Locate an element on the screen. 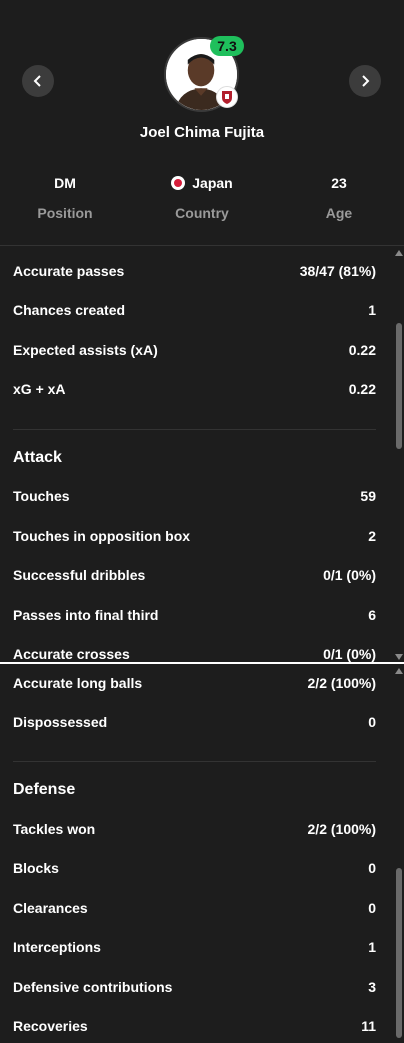 The width and height of the screenshot is (404, 1043). previous-player-button is located at coordinates (38, 81).